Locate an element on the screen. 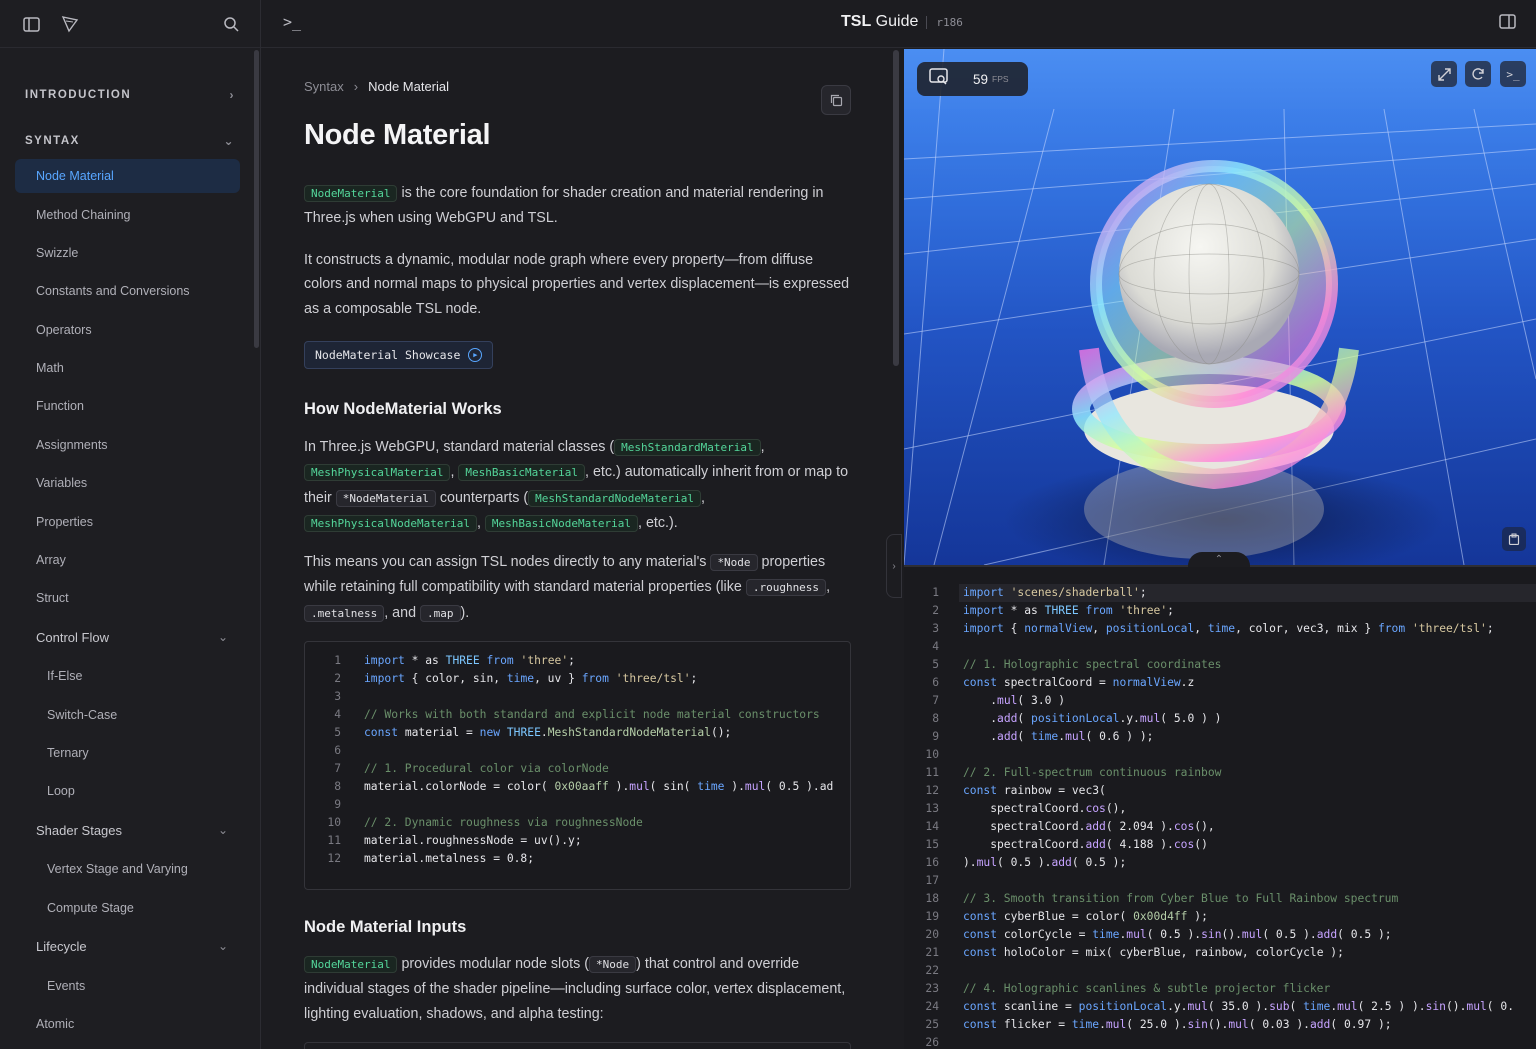 This screenshot has height=1049, width=1536. sidebar-item-constants: Constants and Conversions is located at coordinates (127, 291).